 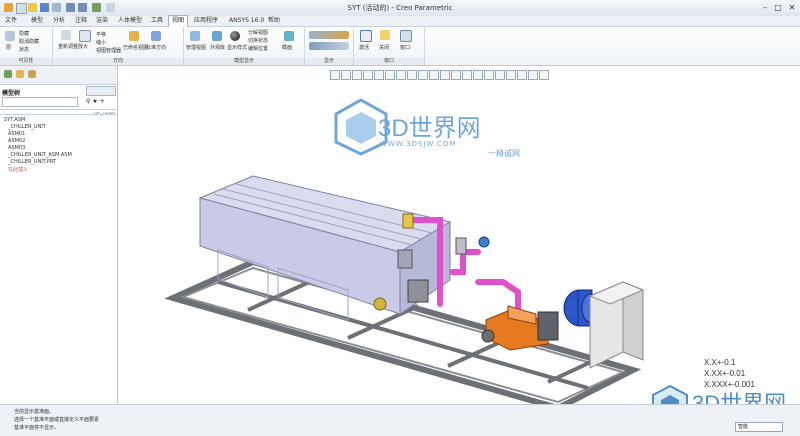 What do you see at coordinates (18, 169) in the screenshot?
I see `insert-here-marker: 在此插入` at bounding box center [18, 169].